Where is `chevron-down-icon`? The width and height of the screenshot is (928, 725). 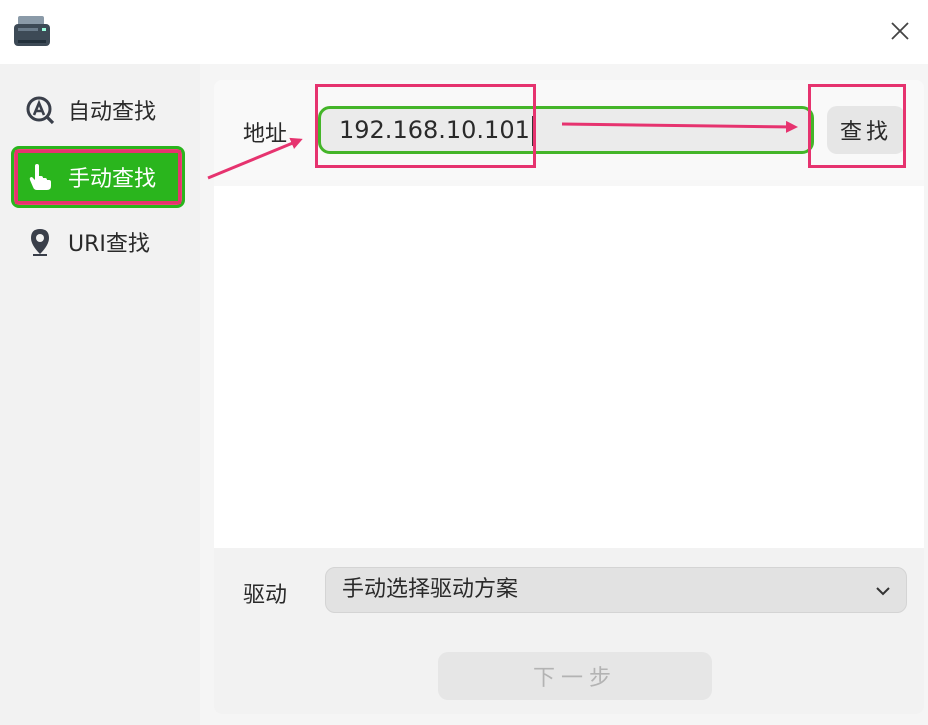 chevron-down-icon is located at coordinates (883, 591).